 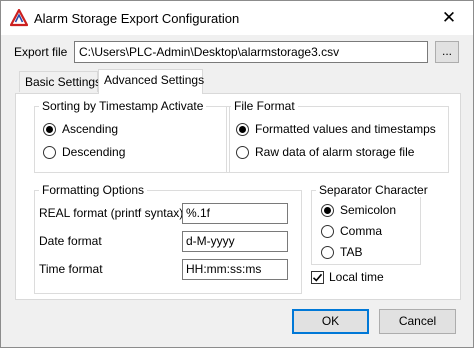 I want to click on radio-tab, so click(x=327, y=252).